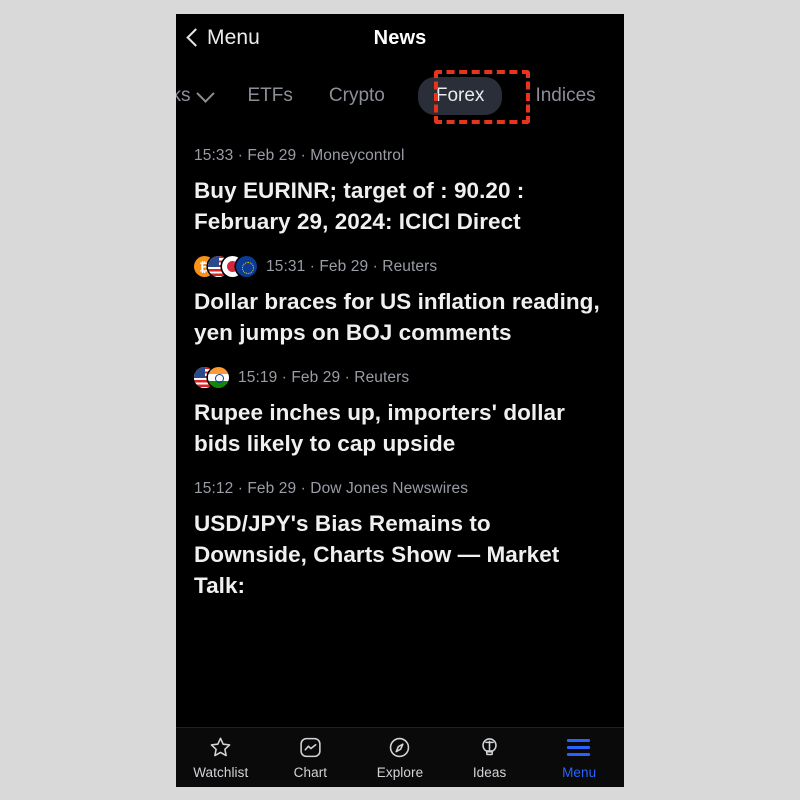 Image resolution: width=800 pixels, height=800 pixels. What do you see at coordinates (324, 377) in the screenshot?
I see `news-meta: 15:19 · Feb 29 · Reuters` at bounding box center [324, 377].